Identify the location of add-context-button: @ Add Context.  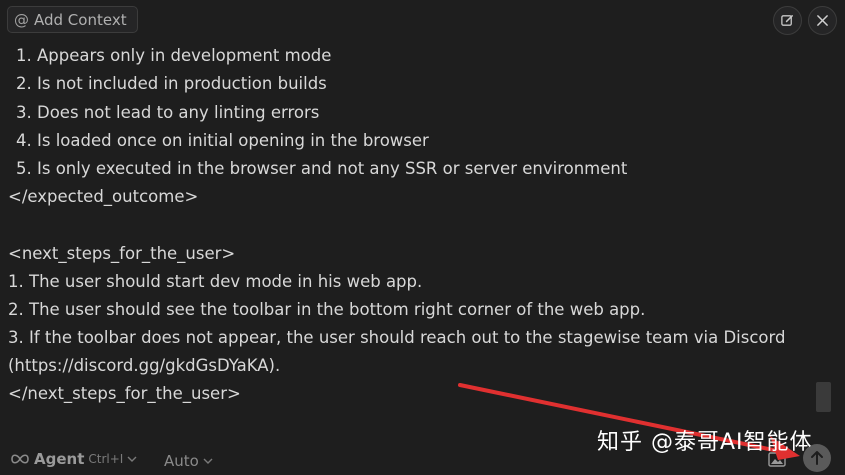
(72, 19).